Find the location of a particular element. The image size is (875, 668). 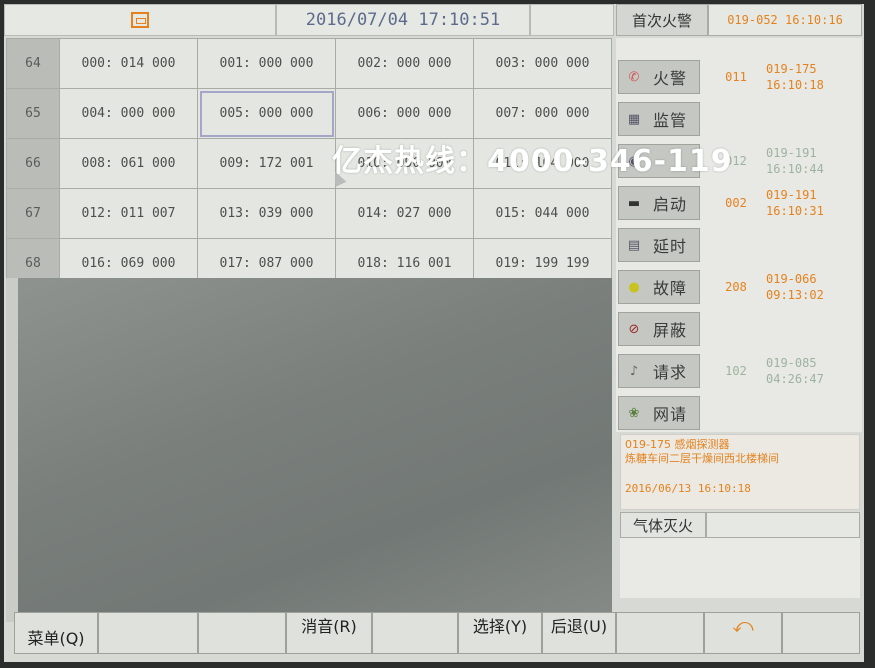

timer-icon: ▤ is located at coordinates (634, 245).